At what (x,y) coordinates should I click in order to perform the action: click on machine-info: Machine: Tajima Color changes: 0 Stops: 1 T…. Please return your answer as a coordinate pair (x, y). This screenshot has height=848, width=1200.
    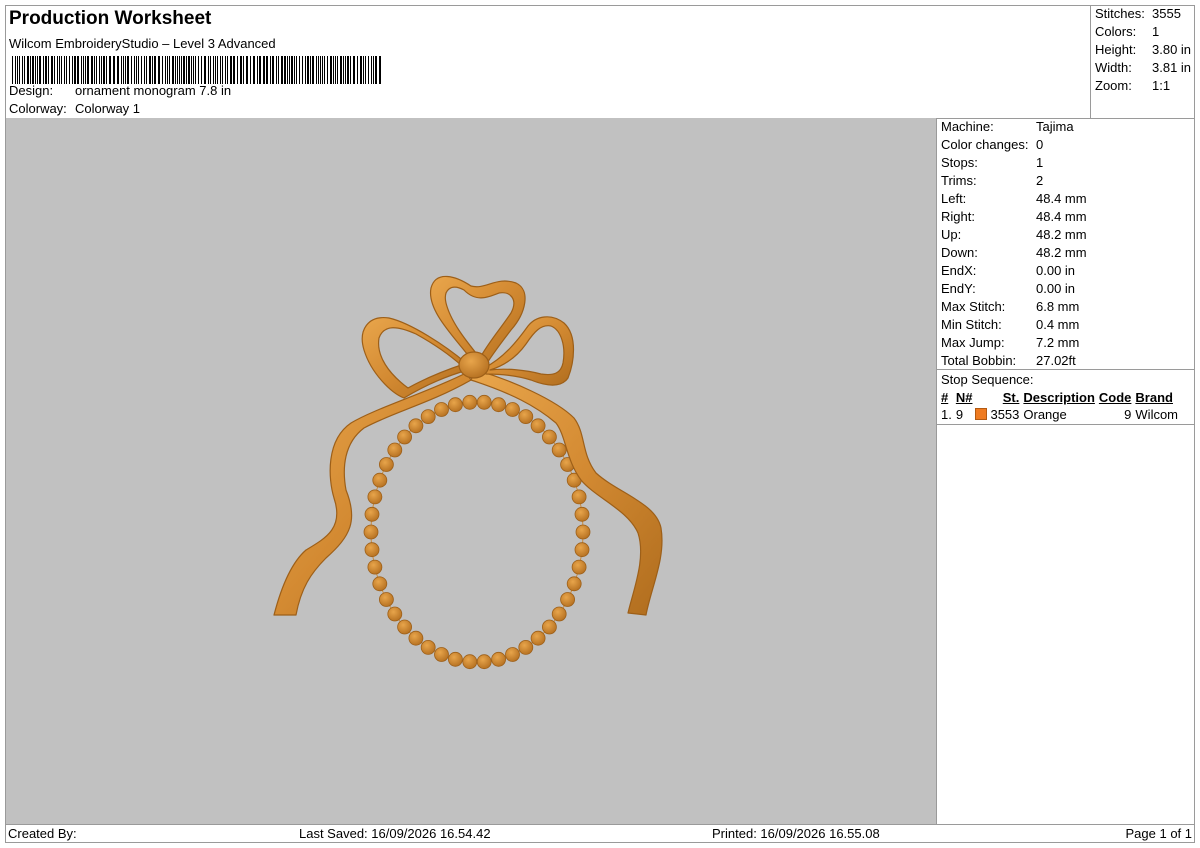
    Looking at the image, I should click on (1014, 245).